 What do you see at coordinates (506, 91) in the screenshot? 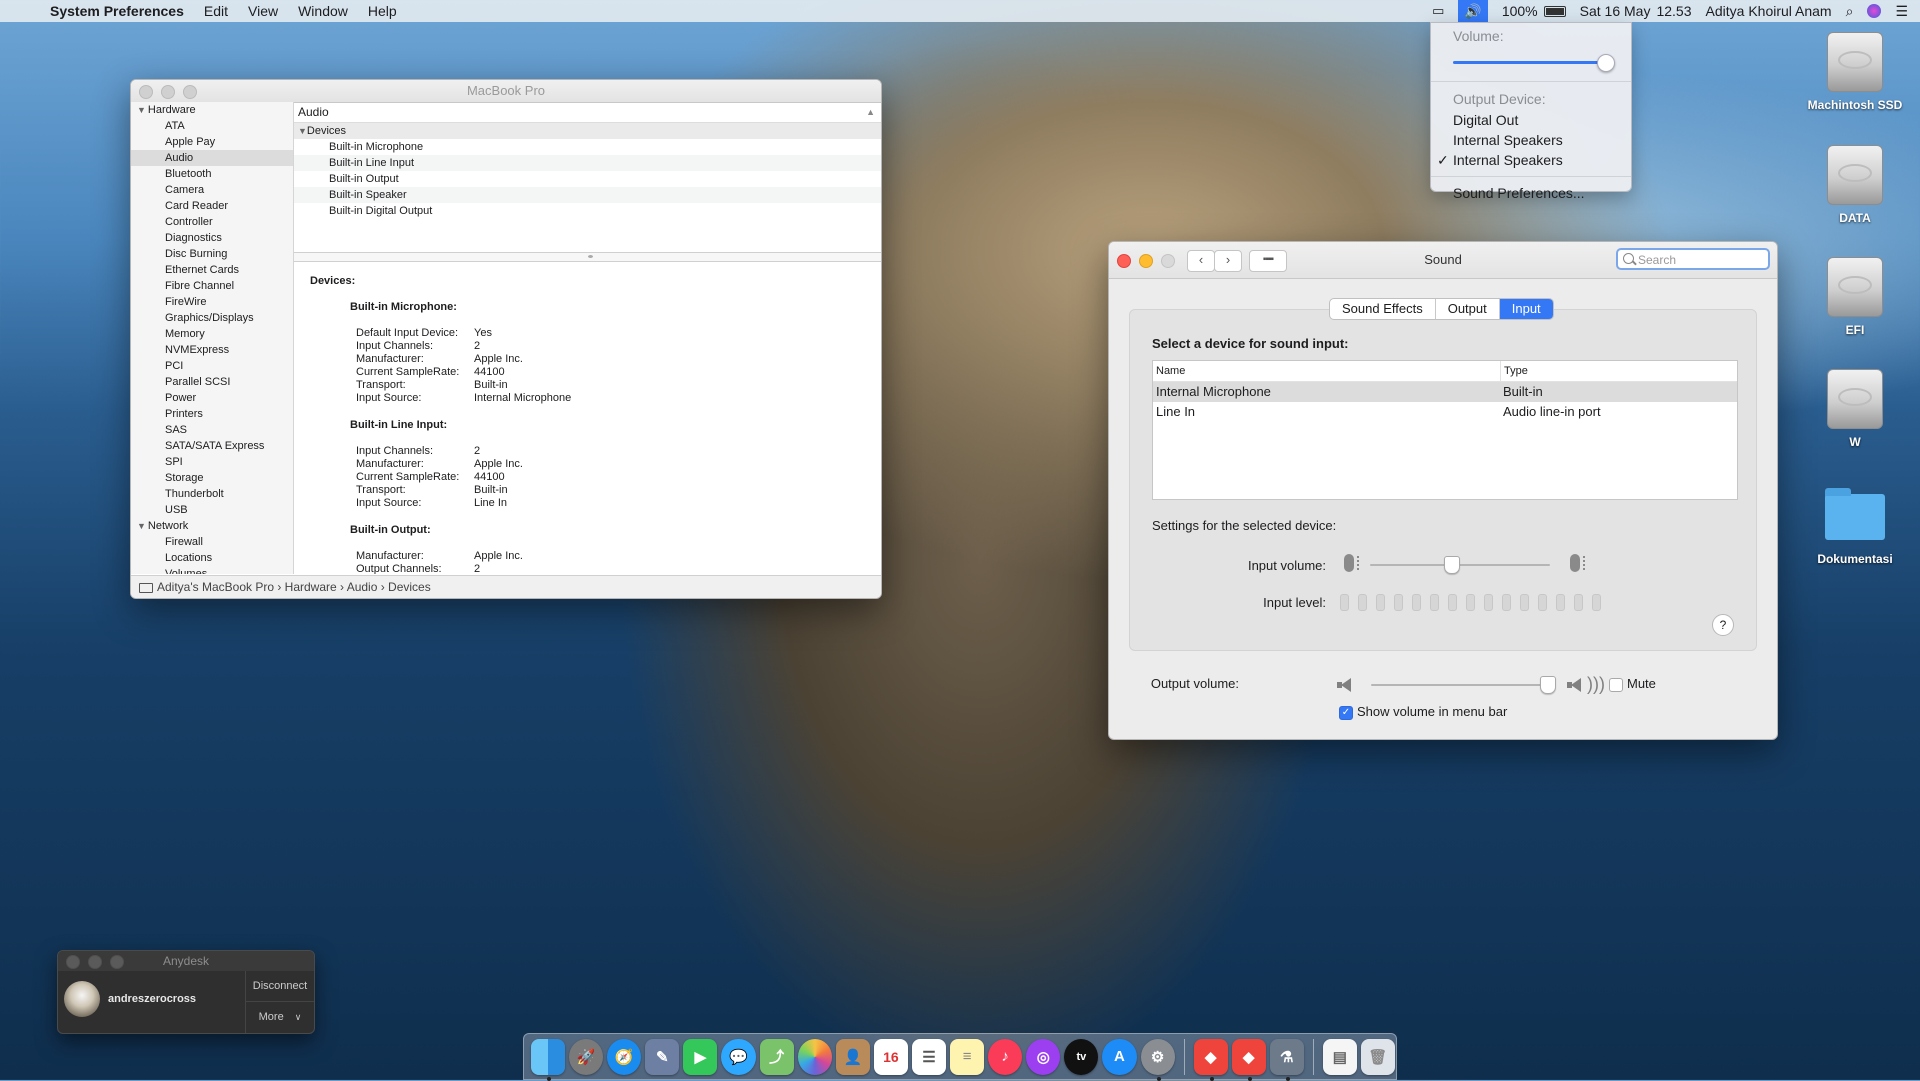
I see `sysinfo-titlebar: MacBook Pro` at bounding box center [506, 91].